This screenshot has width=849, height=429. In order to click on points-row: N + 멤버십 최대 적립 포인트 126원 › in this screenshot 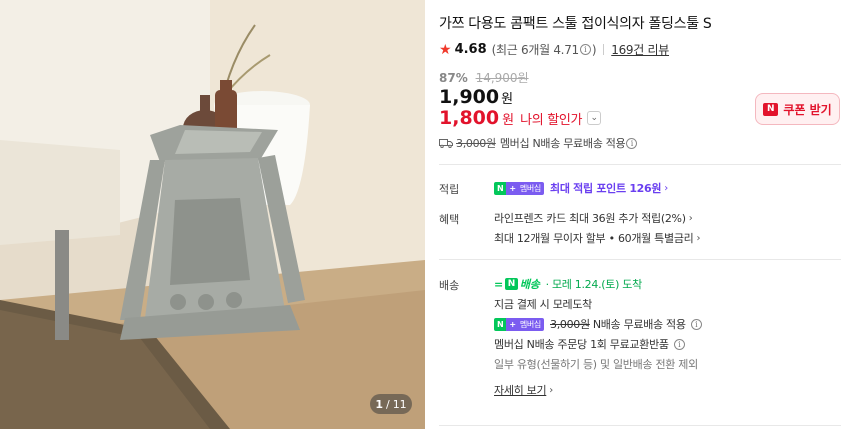, I will do `click(581, 188)`.